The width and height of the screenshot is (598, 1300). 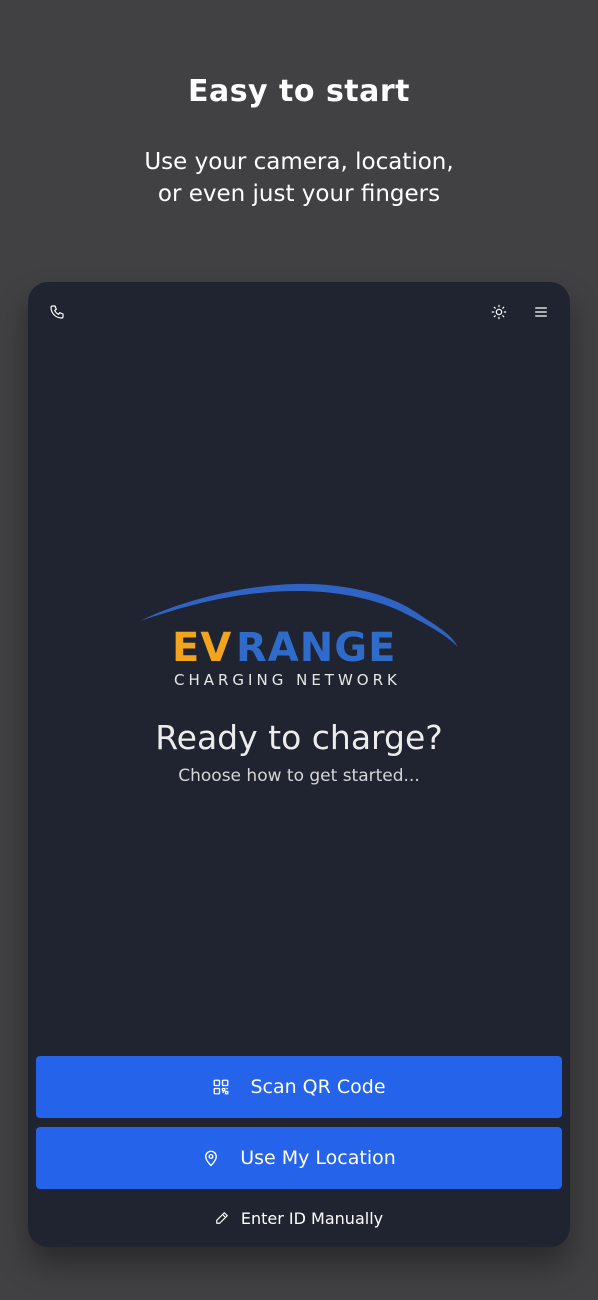 What do you see at coordinates (318, 1158) in the screenshot?
I see `use-my-location-label: Use My Location` at bounding box center [318, 1158].